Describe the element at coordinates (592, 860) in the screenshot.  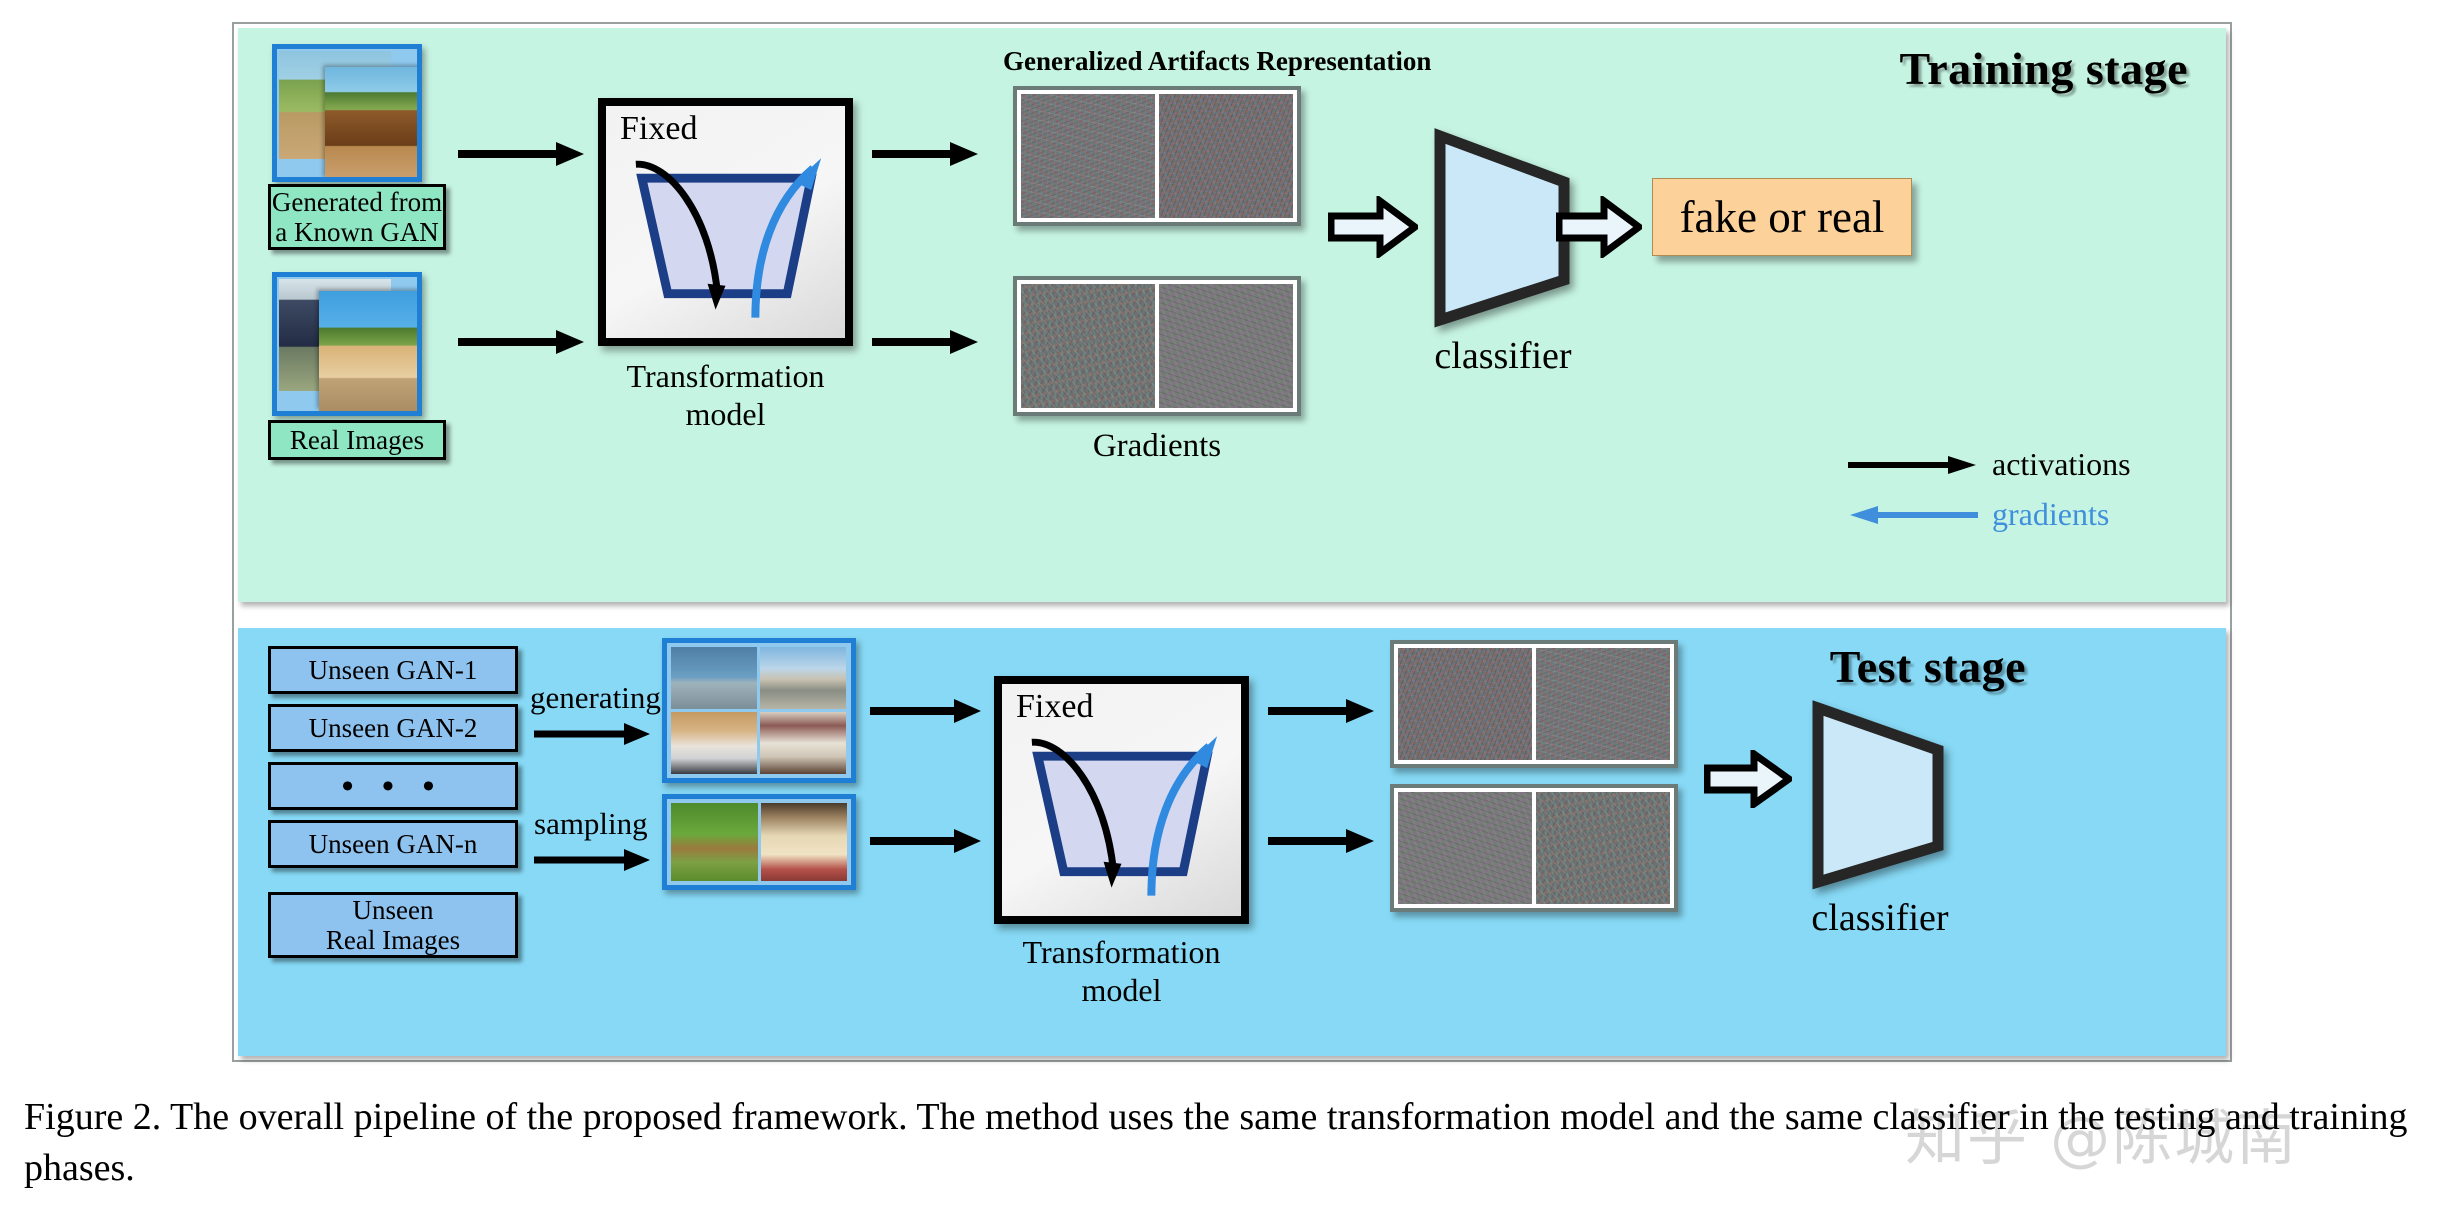
I see `arrow-sampling` at that location.